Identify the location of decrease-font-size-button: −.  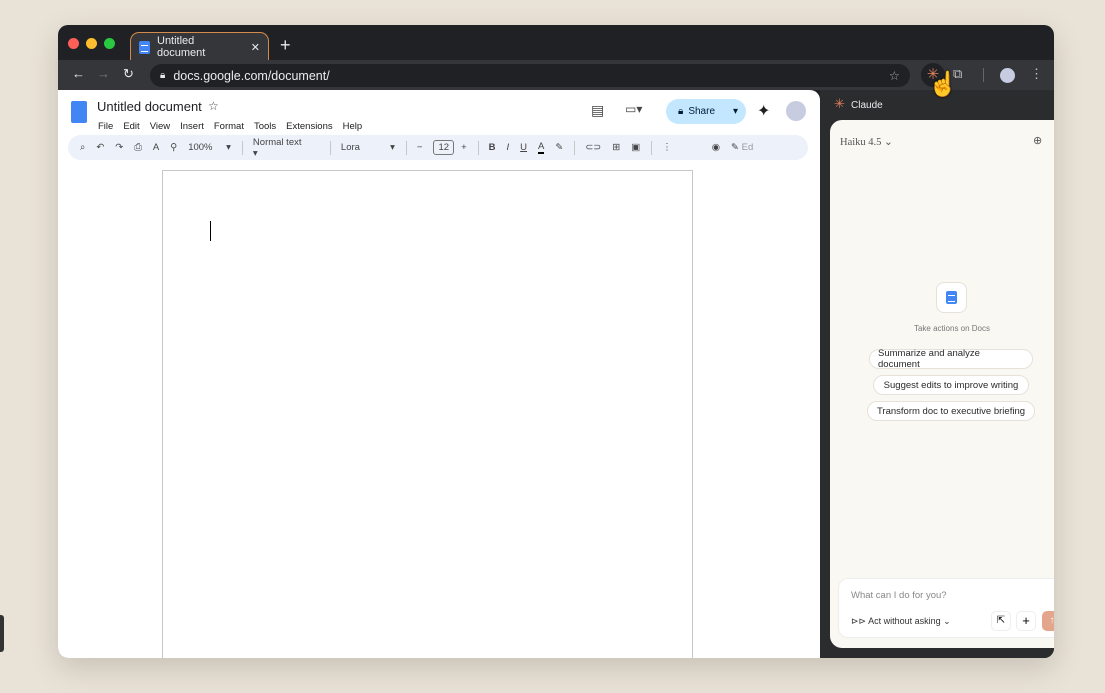
(420, 147).